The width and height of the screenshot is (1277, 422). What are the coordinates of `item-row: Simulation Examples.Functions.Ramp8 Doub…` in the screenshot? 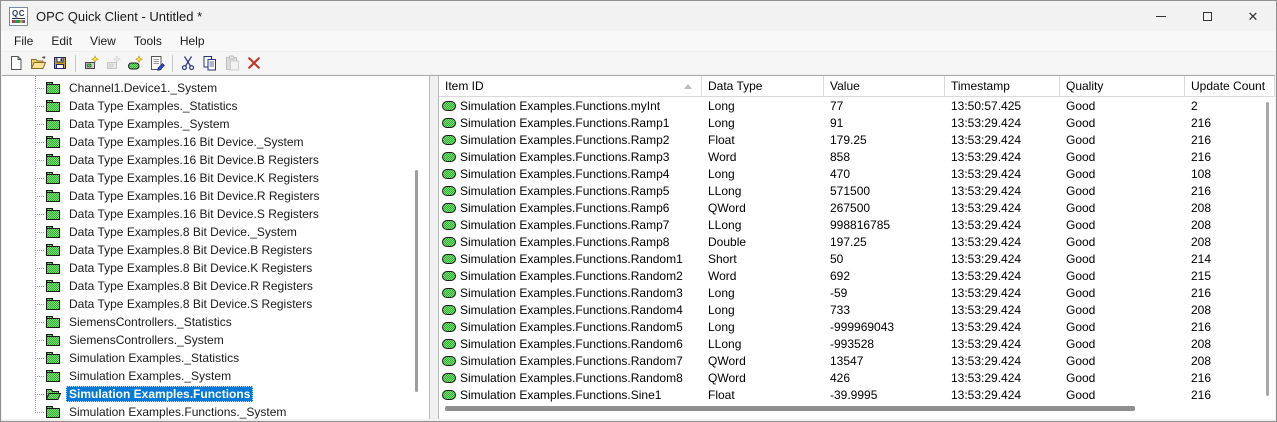 It's located at (857, 241).